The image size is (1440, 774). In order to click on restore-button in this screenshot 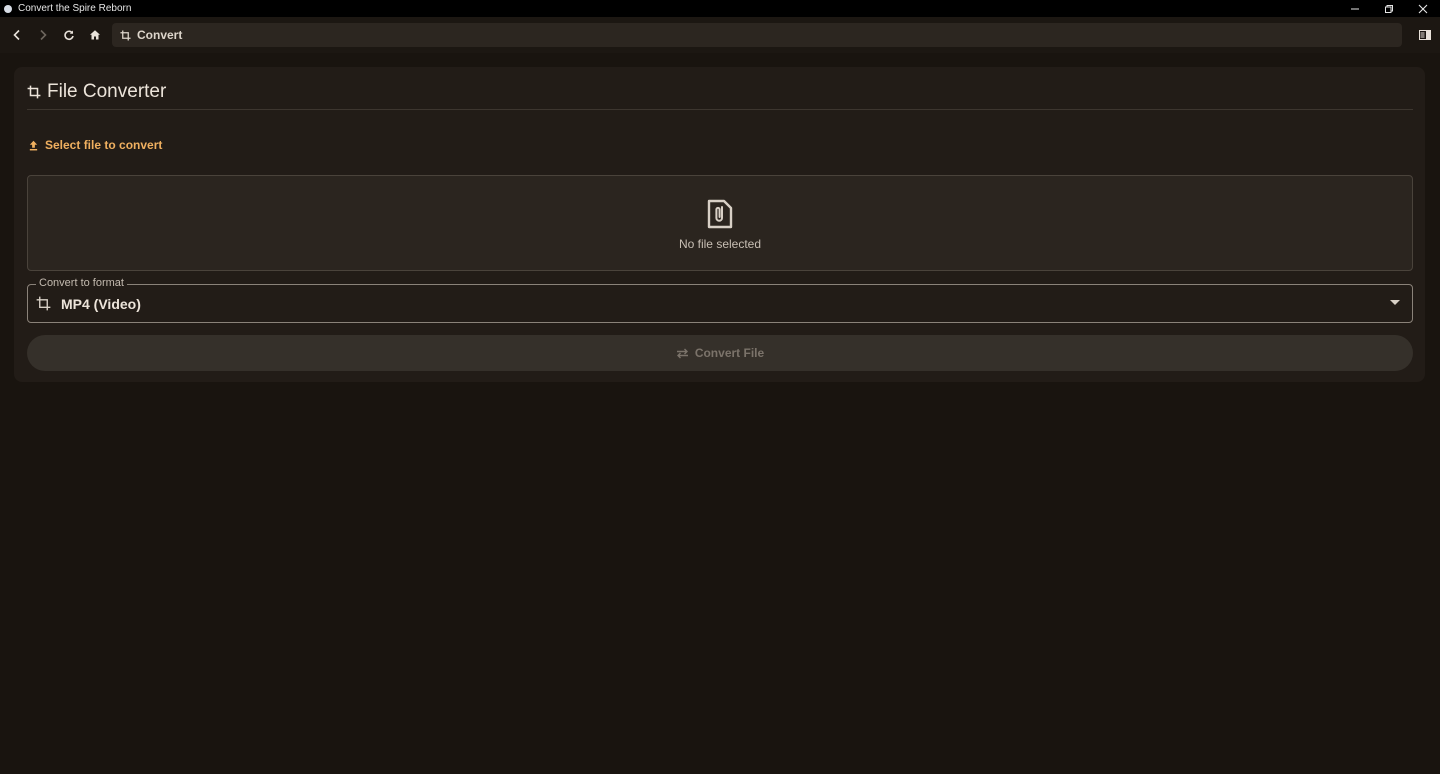, I will do `click(1389, 8)`.